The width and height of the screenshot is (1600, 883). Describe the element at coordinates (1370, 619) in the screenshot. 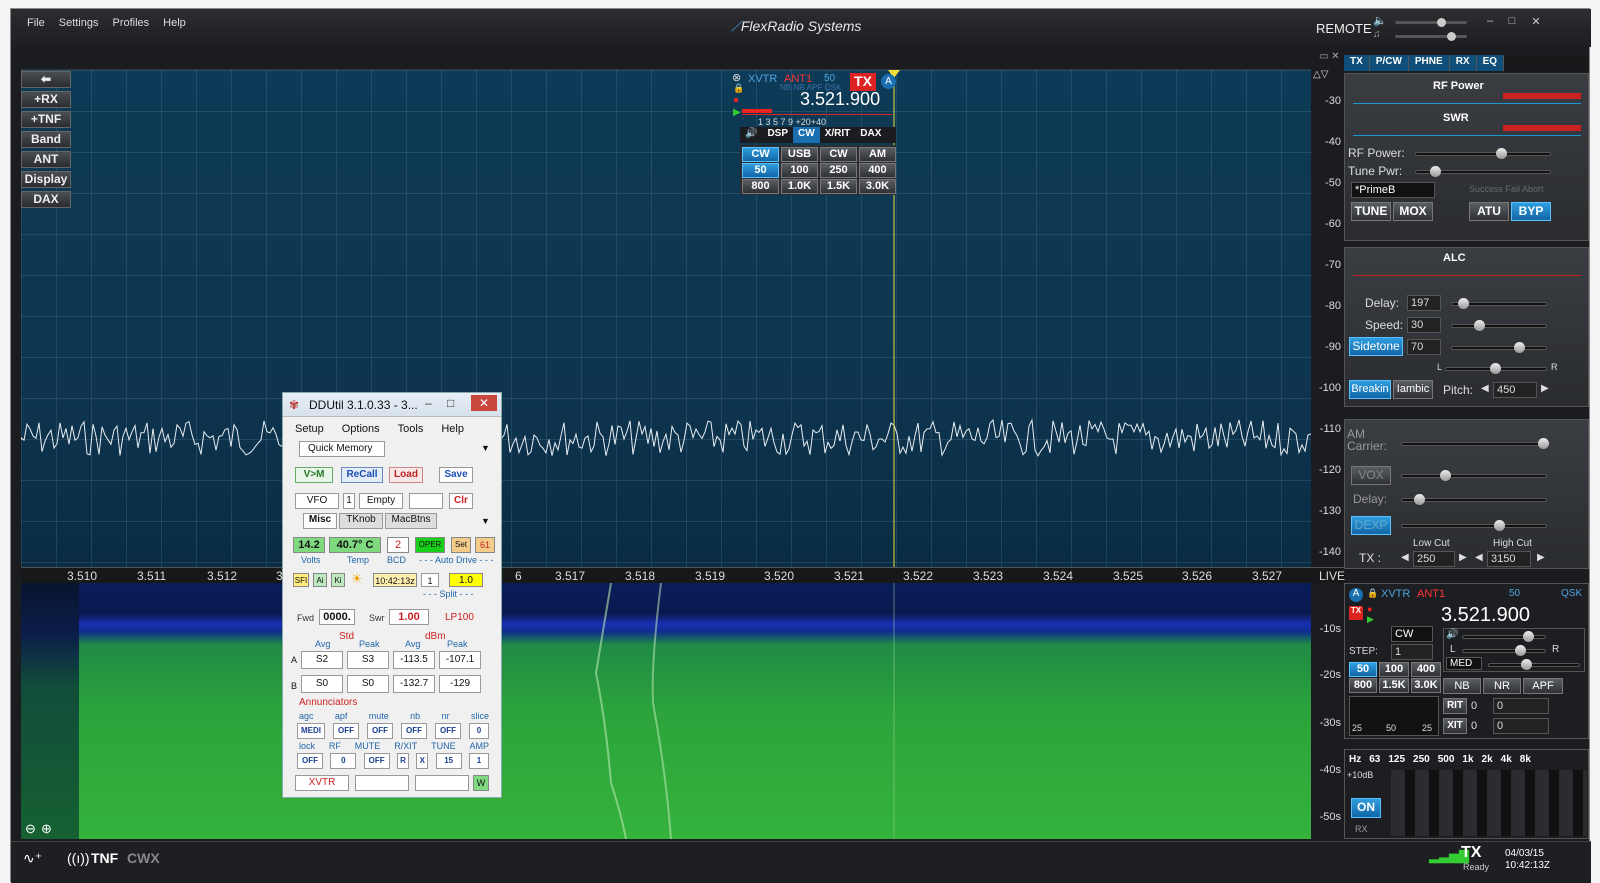

I see `rx-play-icon: ▶` at that location.